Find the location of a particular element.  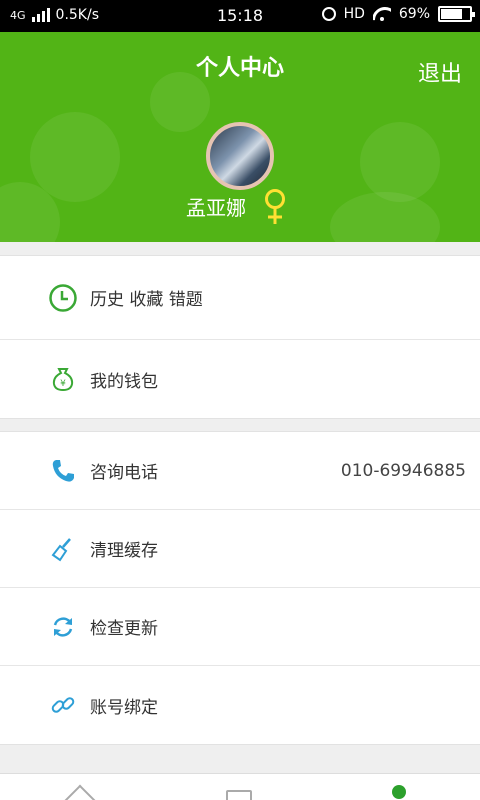

wifi-icon is located at coordinates (382, 14).